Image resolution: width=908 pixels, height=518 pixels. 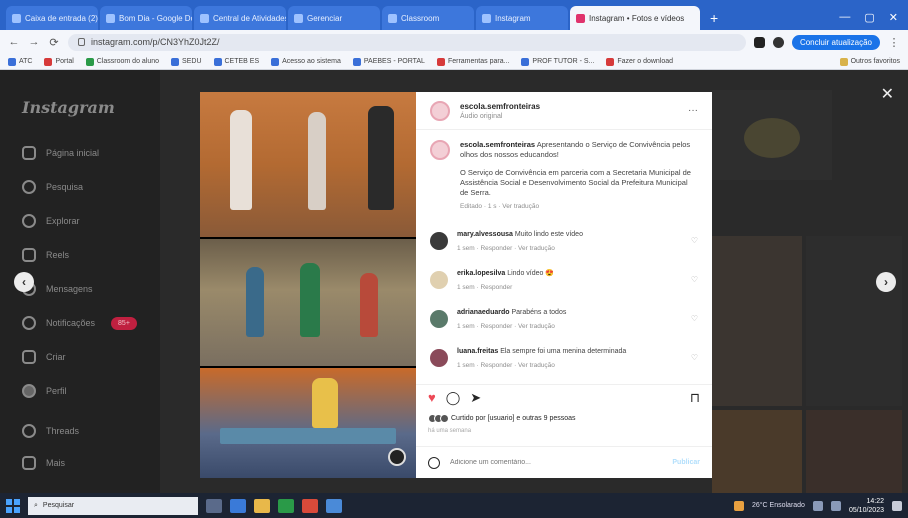 I want to click on bookmark: Acesso ao sistema, so click(x=306, y=61).